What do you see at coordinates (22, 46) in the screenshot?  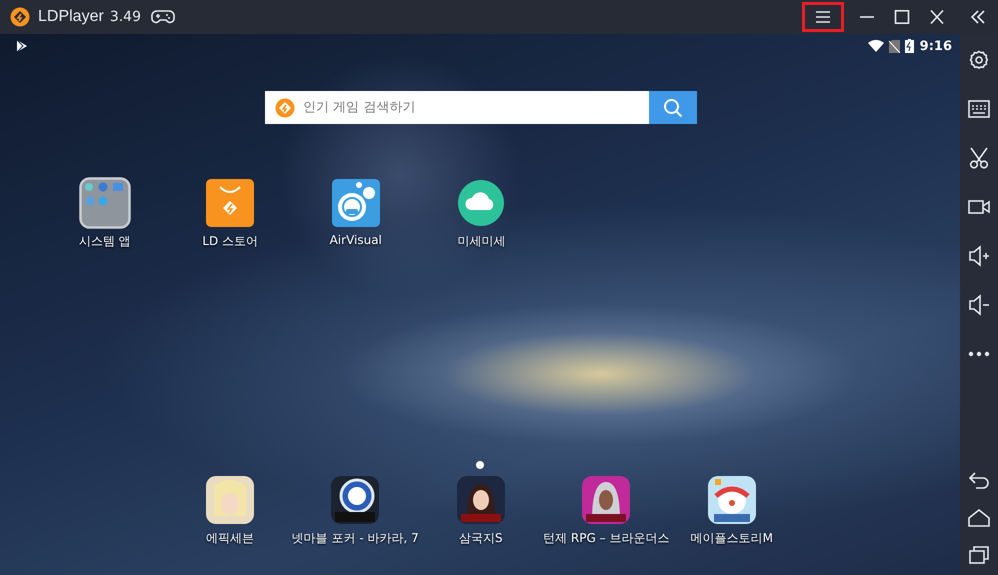 I see `play-store-icon` at bounding box center [22, 46].